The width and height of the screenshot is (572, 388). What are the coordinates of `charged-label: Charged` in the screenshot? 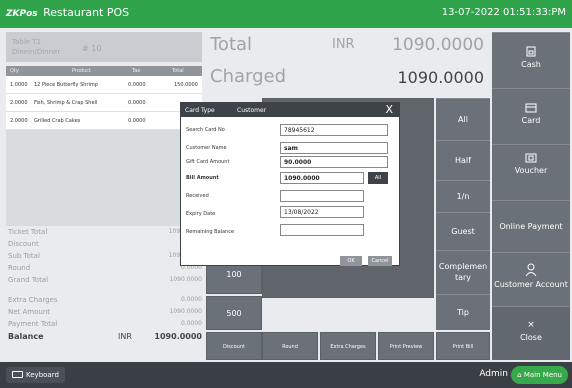 It's located at (248, 76).